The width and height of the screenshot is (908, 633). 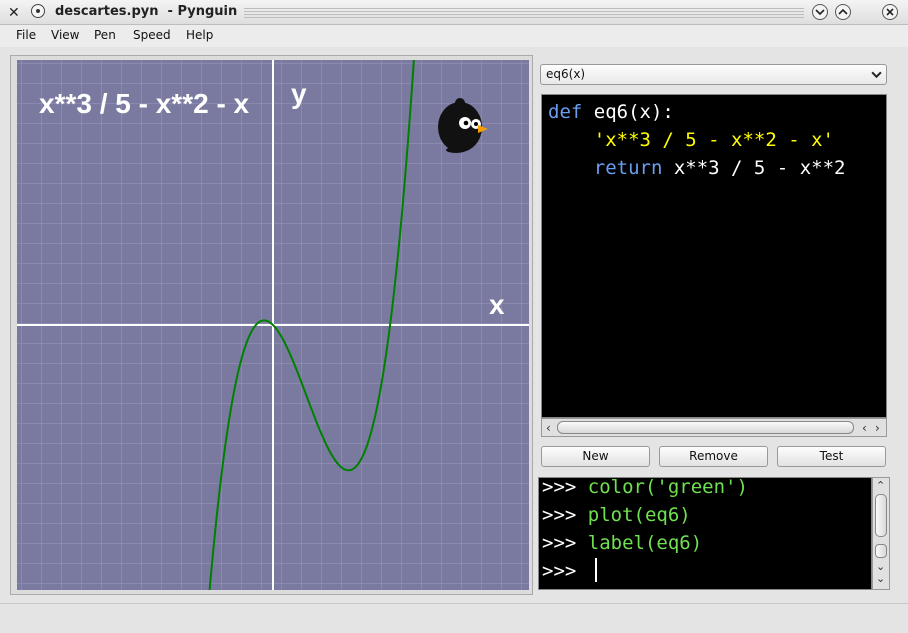 What do you see at coordinates (38, 11) in the screenshot?
I see `pin-button` at bounding box center [38, 11].